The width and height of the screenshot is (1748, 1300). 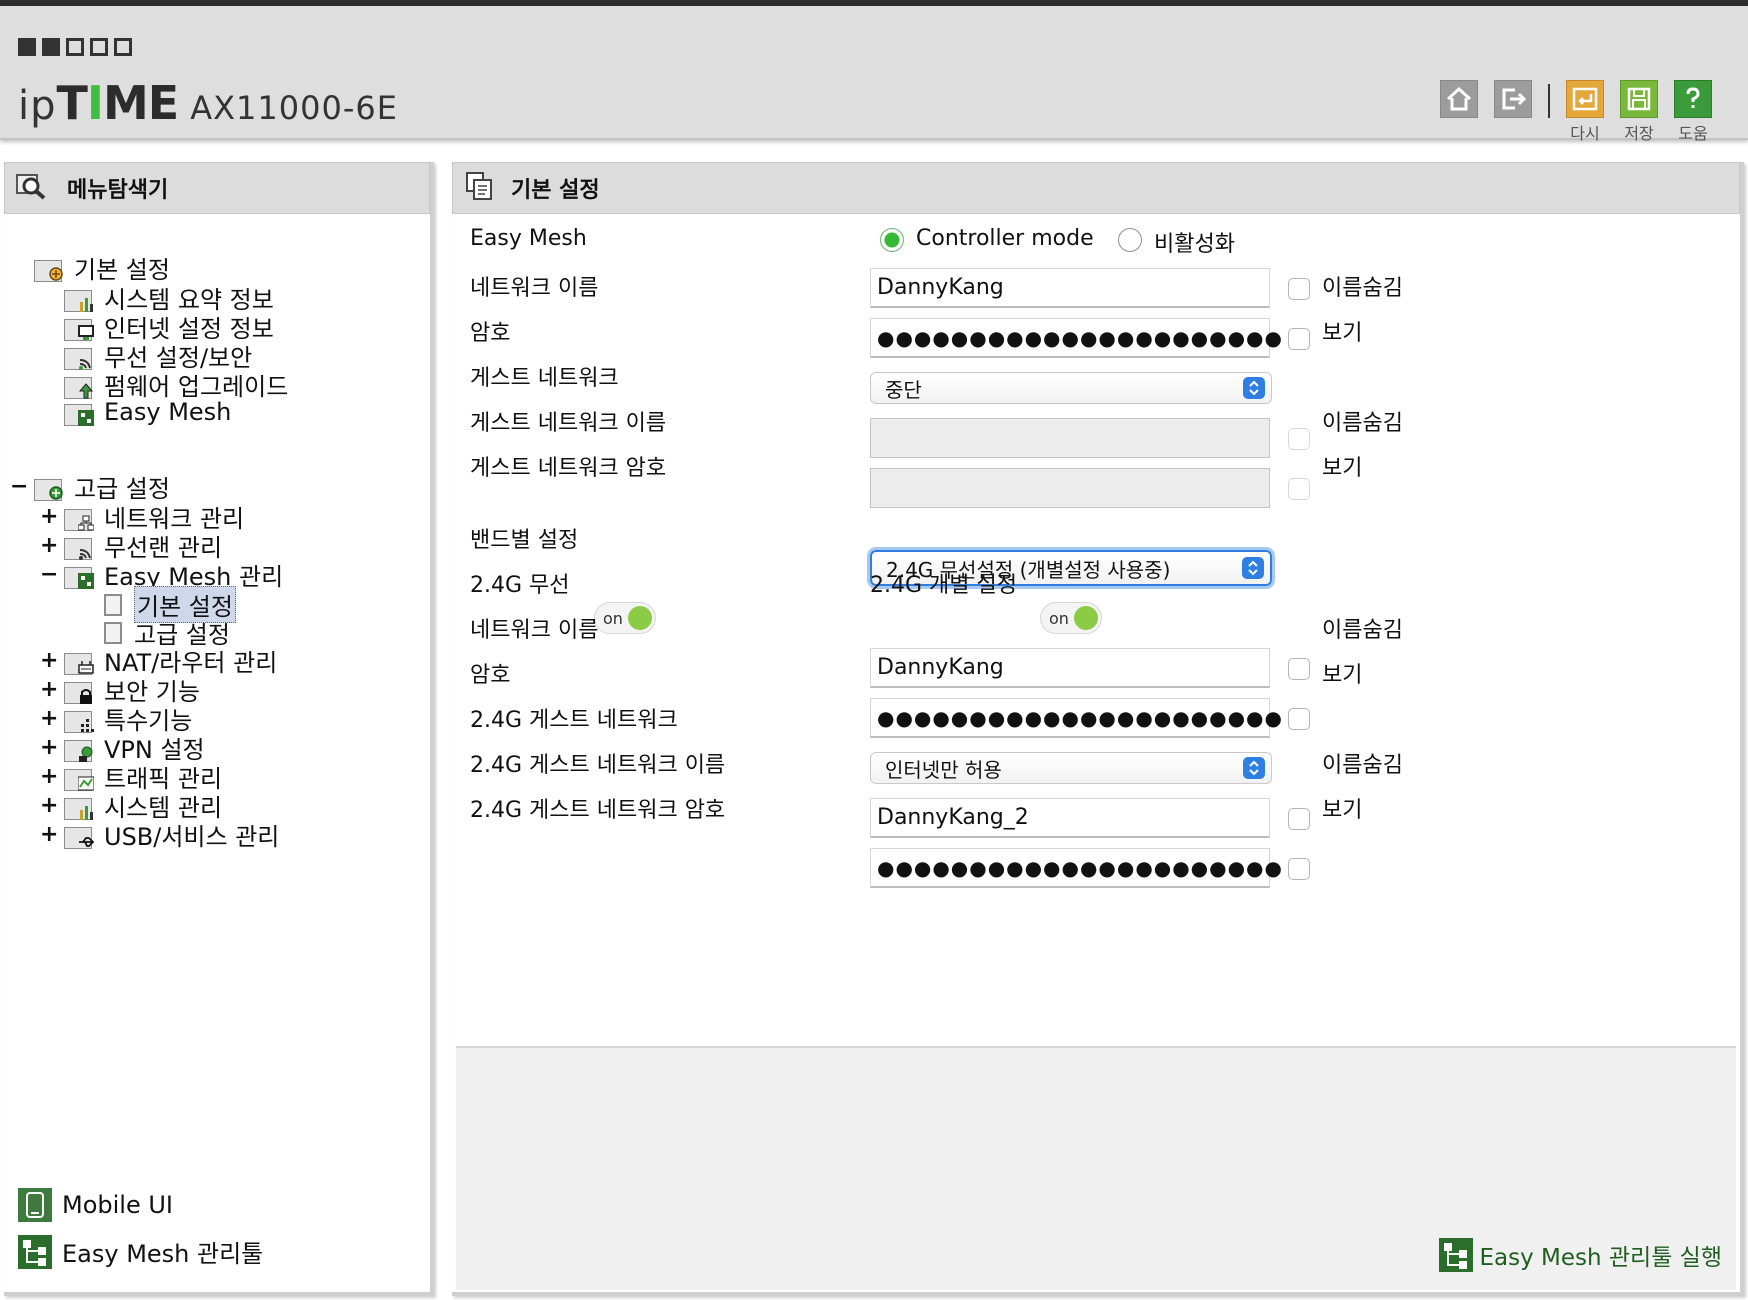 I want to click on password-input: ●●●●●●●●●●●●●●●●●●●●●●, so click(x=1076, y=338).